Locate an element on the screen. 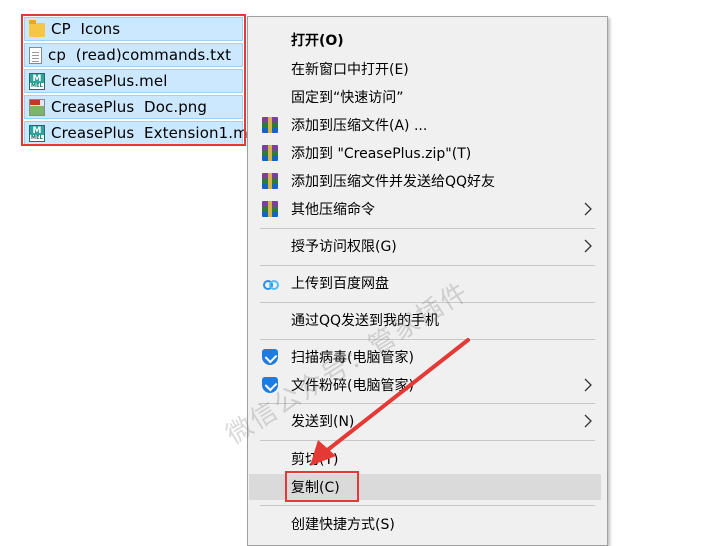  pointer-arrow-annotation is located at coordinates (390, 402).